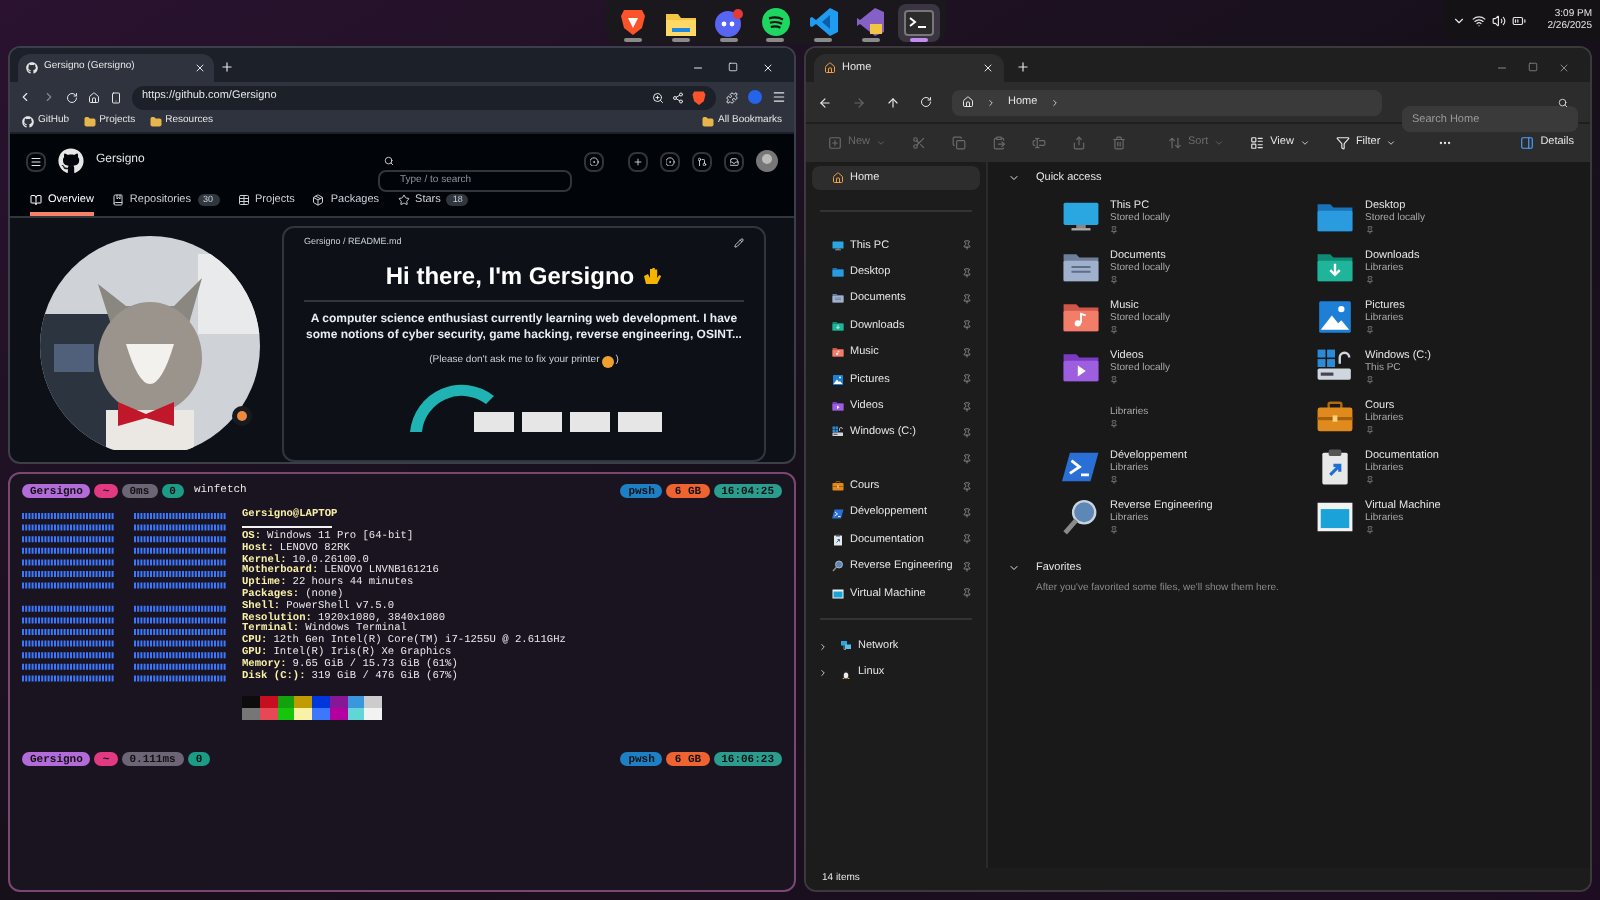 Image resolution: width=1600 pixels, height=900 pixels. Describe the element at coordinates (1533, 67) in the screenshot. I see `maximize-icon` at that location.